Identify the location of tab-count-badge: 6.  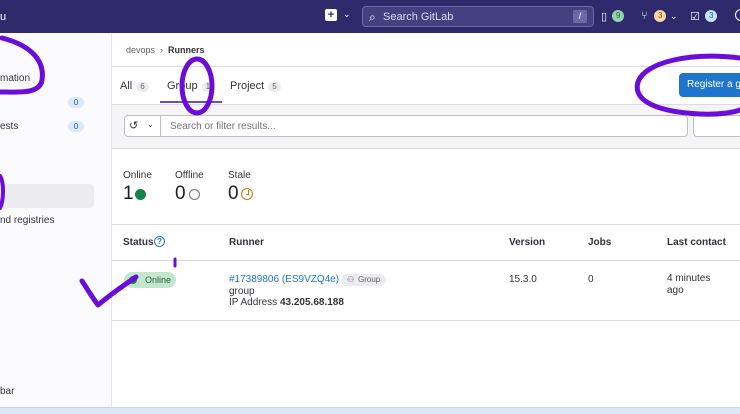
(142, 87).